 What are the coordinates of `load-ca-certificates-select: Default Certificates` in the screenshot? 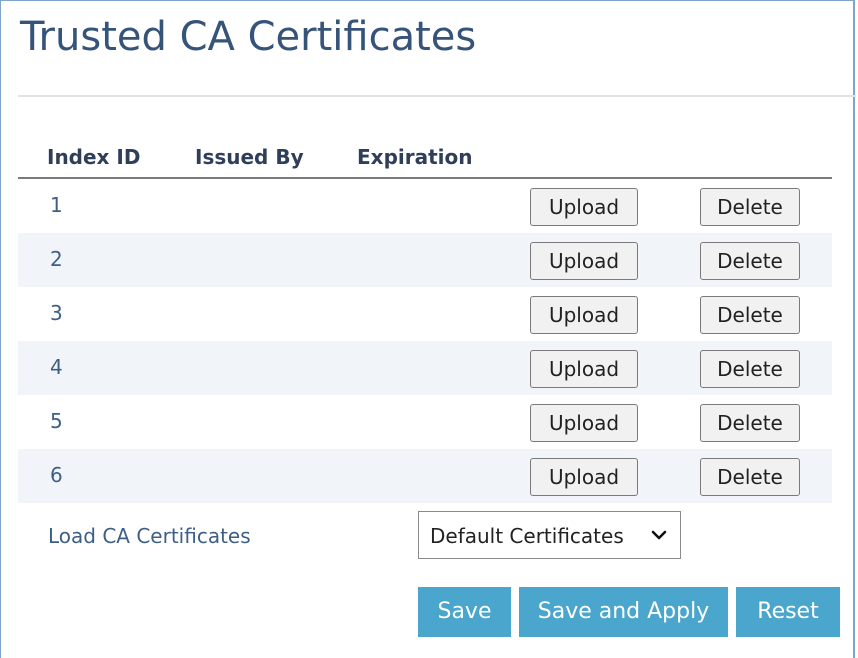 It's located at (549, 535).